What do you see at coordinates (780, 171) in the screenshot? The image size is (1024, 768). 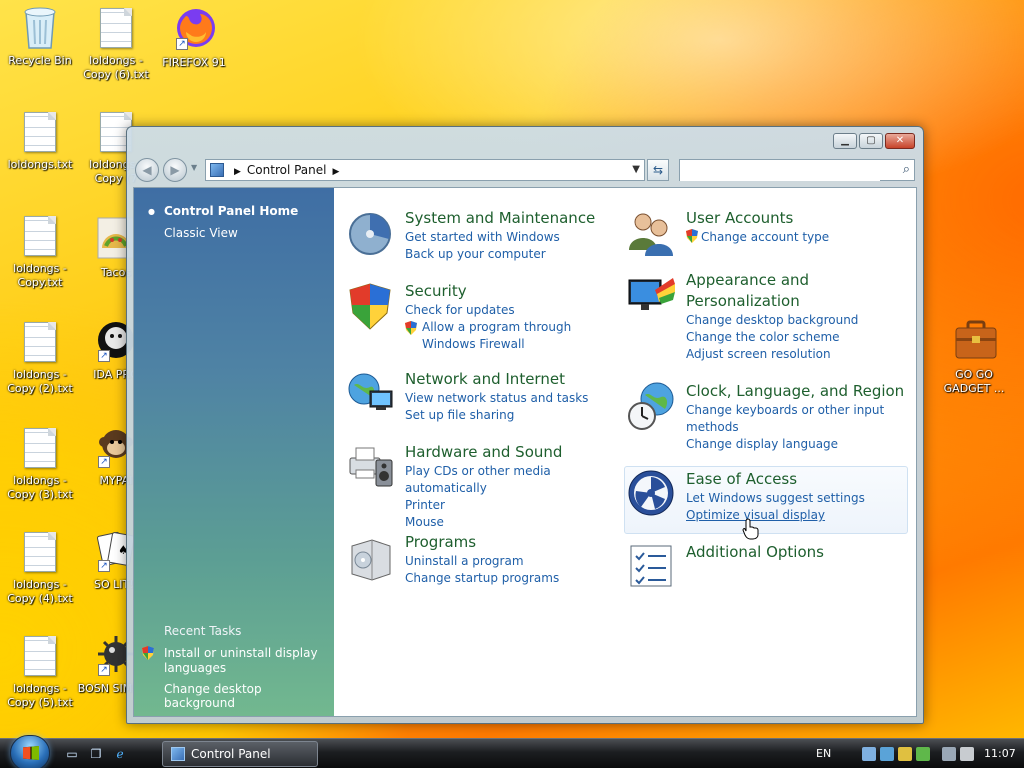 I see `search-input` at bounding box center [780, 171].